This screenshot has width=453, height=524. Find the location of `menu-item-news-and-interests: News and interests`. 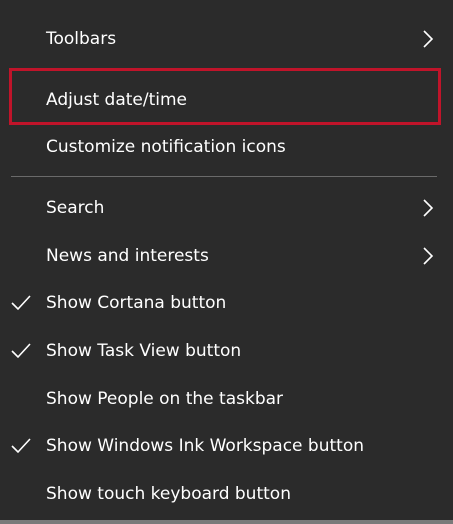

menu-item-news-and-interests: News and interests is located at coordinates (226, 256).